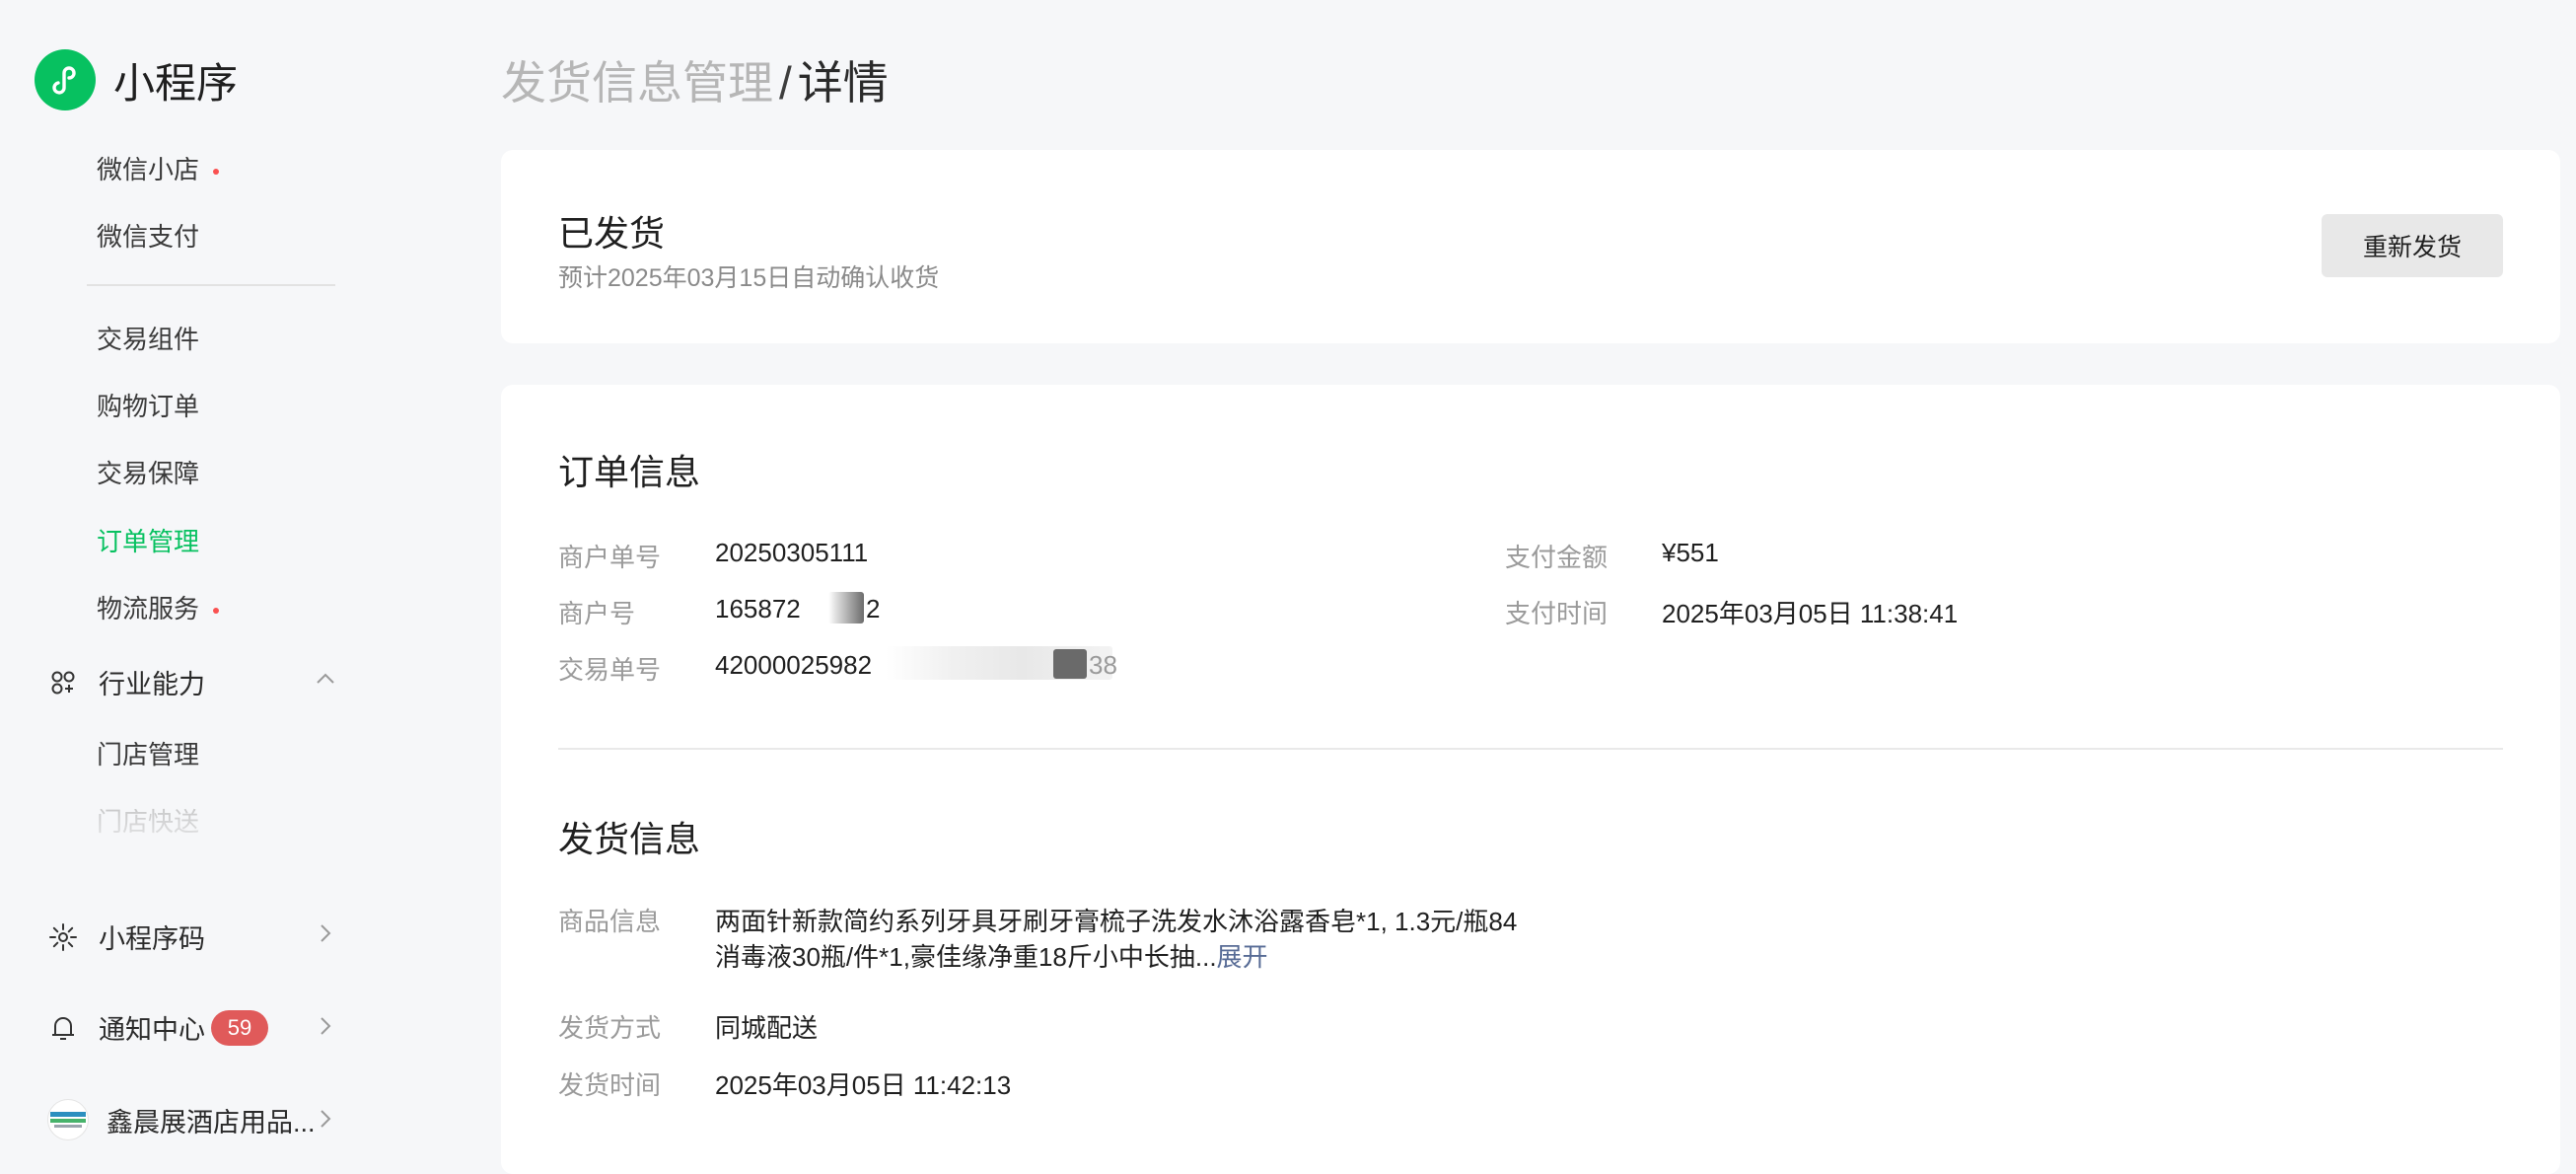  I want to click on pay-time-label: 支付时间, so click(1557, 614).